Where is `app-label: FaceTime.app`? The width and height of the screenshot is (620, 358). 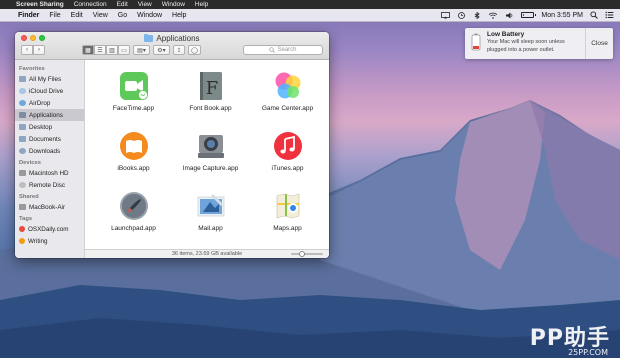 app-label: FaceTime.app is located at coordinates (133, 108).